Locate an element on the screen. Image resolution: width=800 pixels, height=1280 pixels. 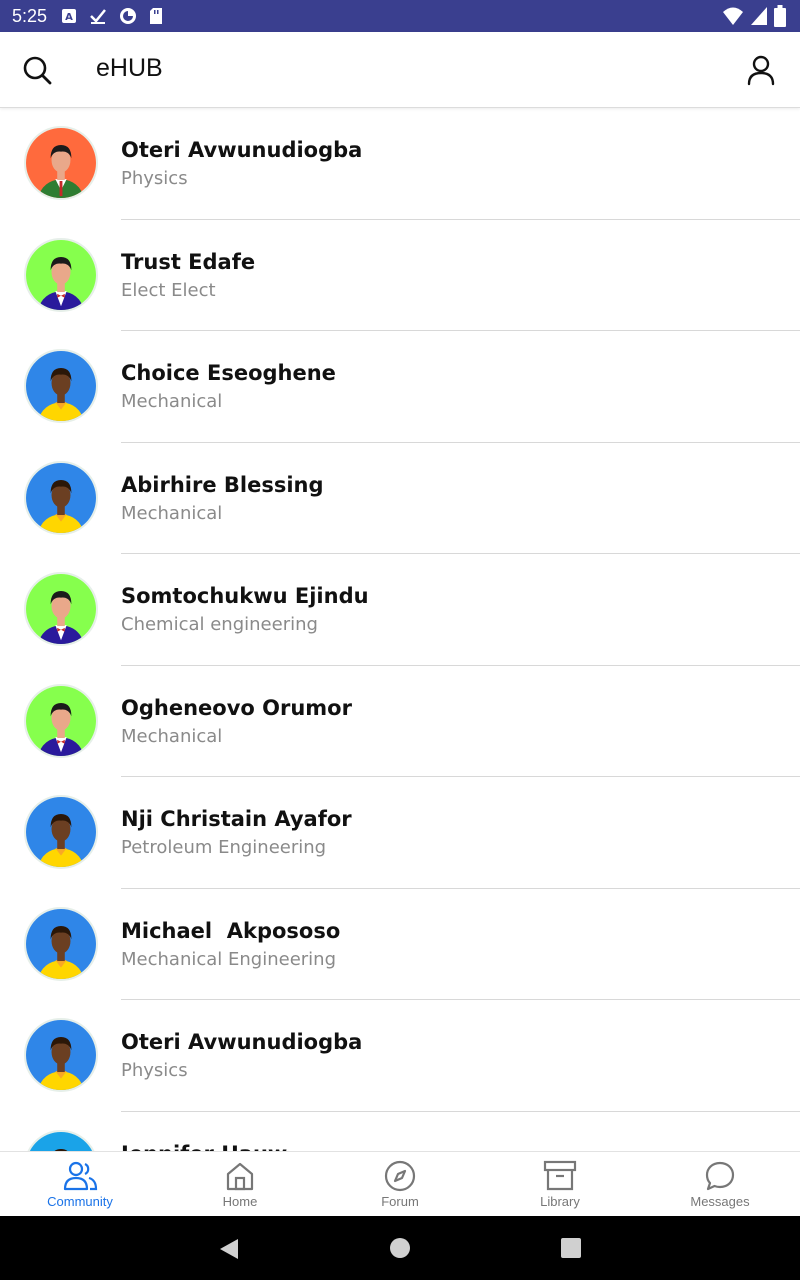
status-bar: 5:25 A is located at coordinates (400, 16).